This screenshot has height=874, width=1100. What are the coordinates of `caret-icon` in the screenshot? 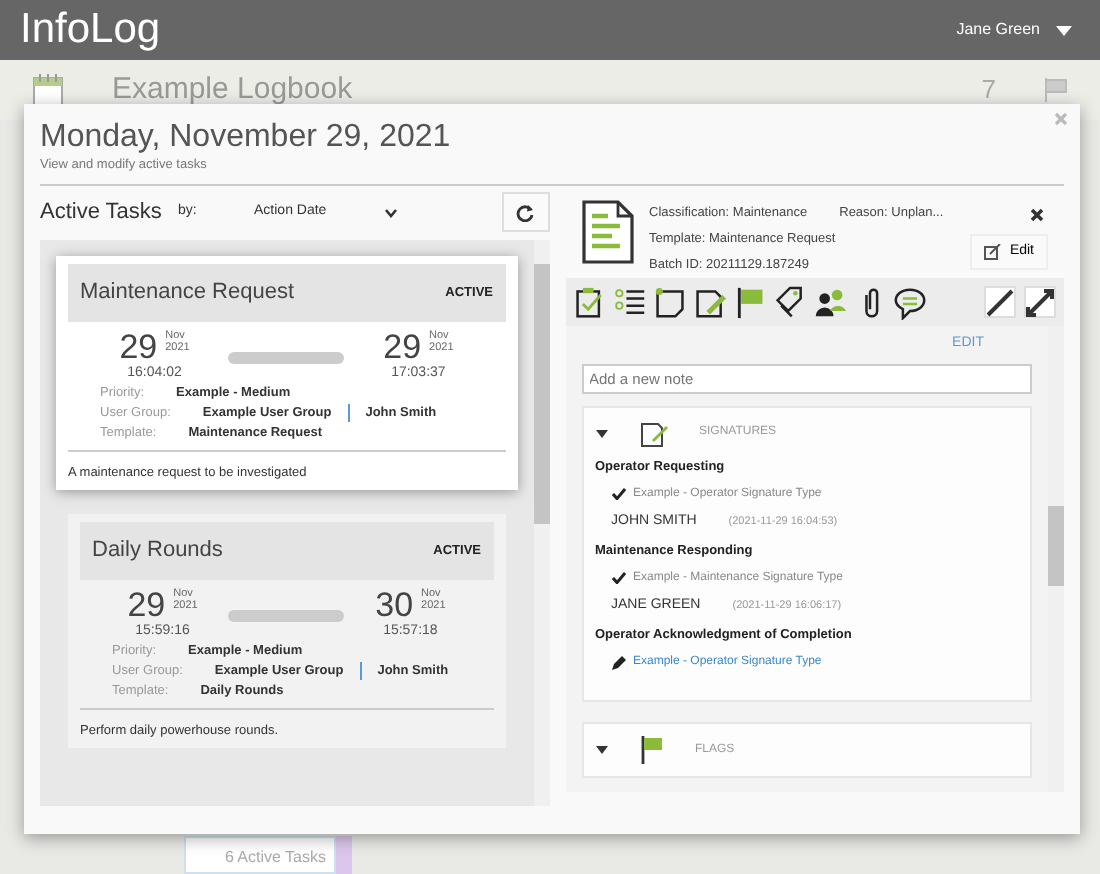 It's located at (1064, 30).